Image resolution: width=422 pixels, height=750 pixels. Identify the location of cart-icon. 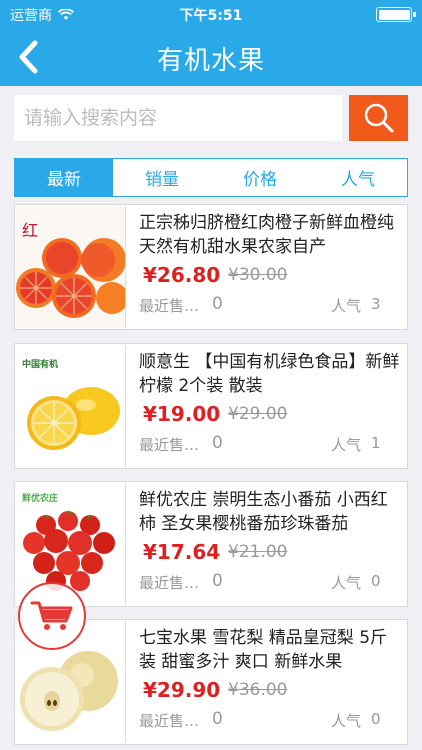
(51, 615).